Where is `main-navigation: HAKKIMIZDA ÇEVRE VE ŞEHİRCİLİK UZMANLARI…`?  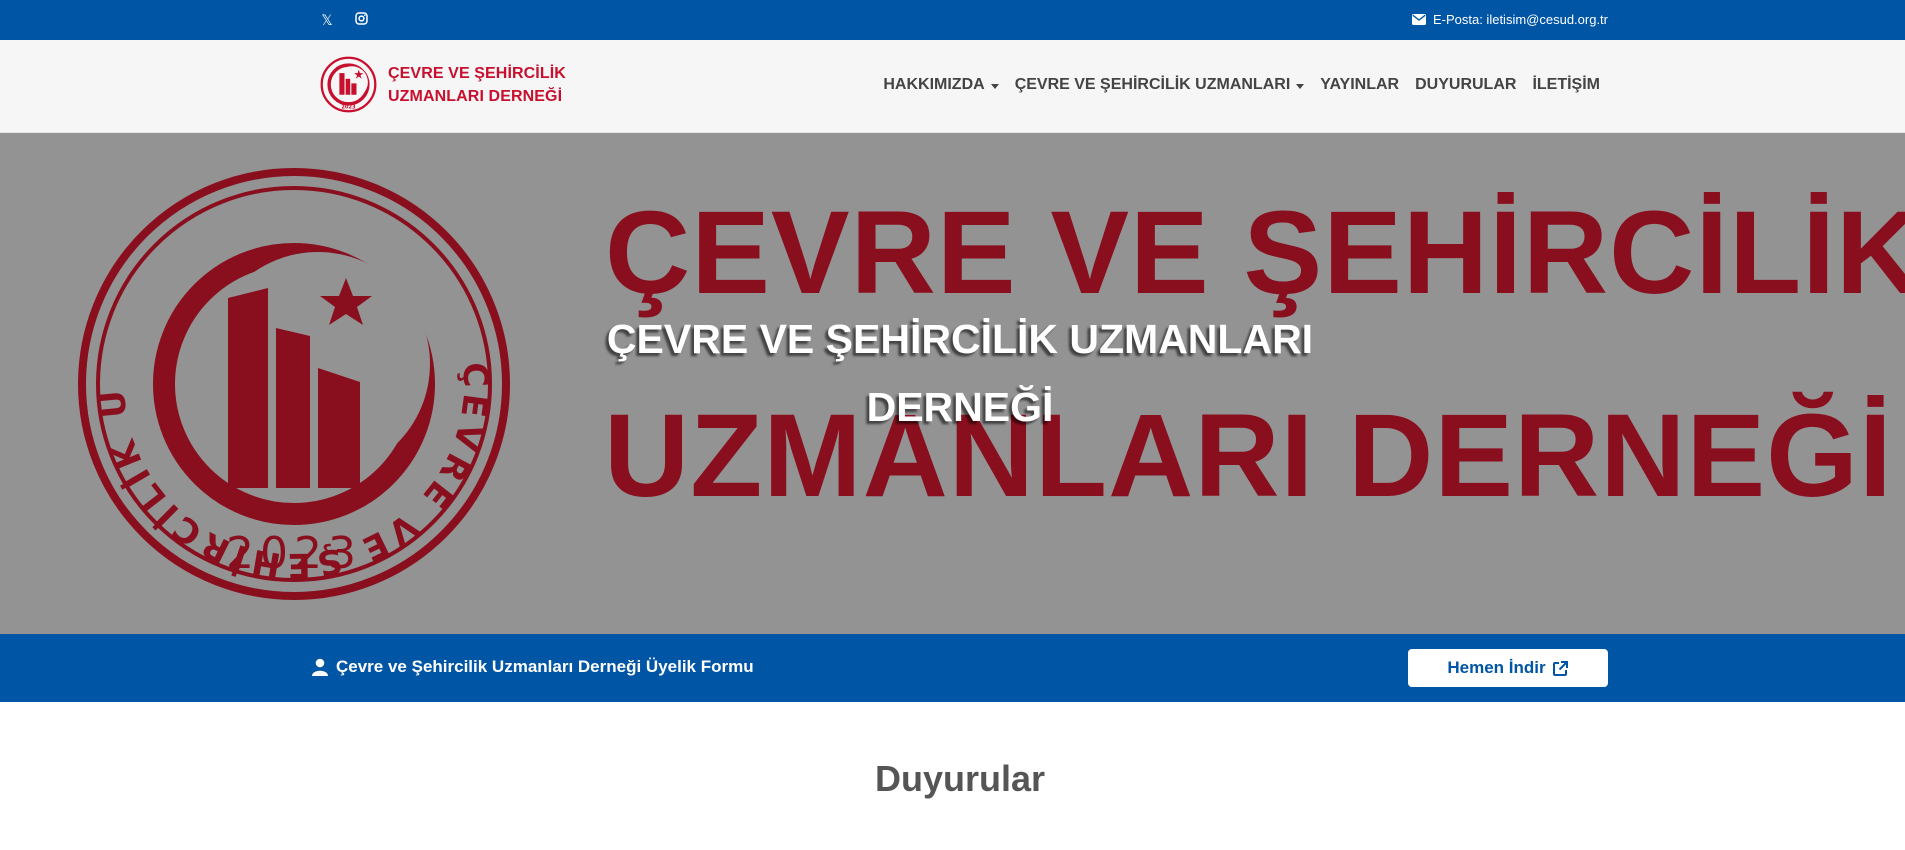
main-navigation: HAKKIMIZDA ÇEVRE VE ŞEHİRCİLİK UZMANLARI… is located at coordinates (1241, 85).